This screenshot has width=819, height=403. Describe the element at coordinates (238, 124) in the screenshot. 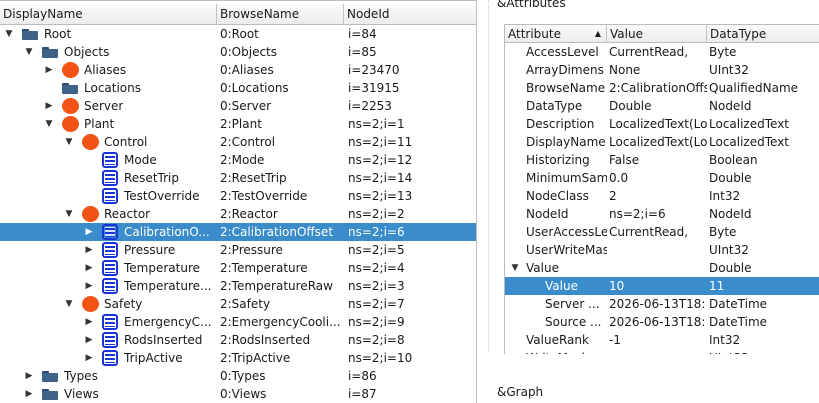

I see `tree-row: ▼ Plant 2:Plant ns=2;i=1` at that location.